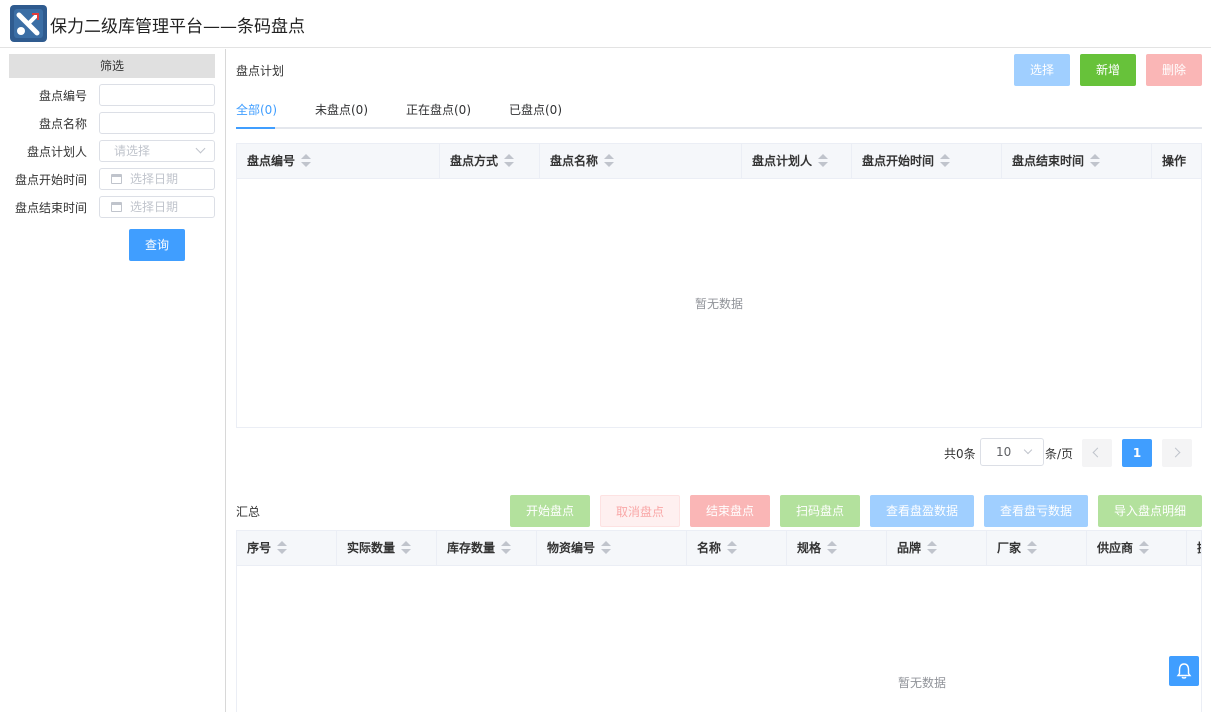  I want to click on col-brand: 品牌, so click(937, 548).